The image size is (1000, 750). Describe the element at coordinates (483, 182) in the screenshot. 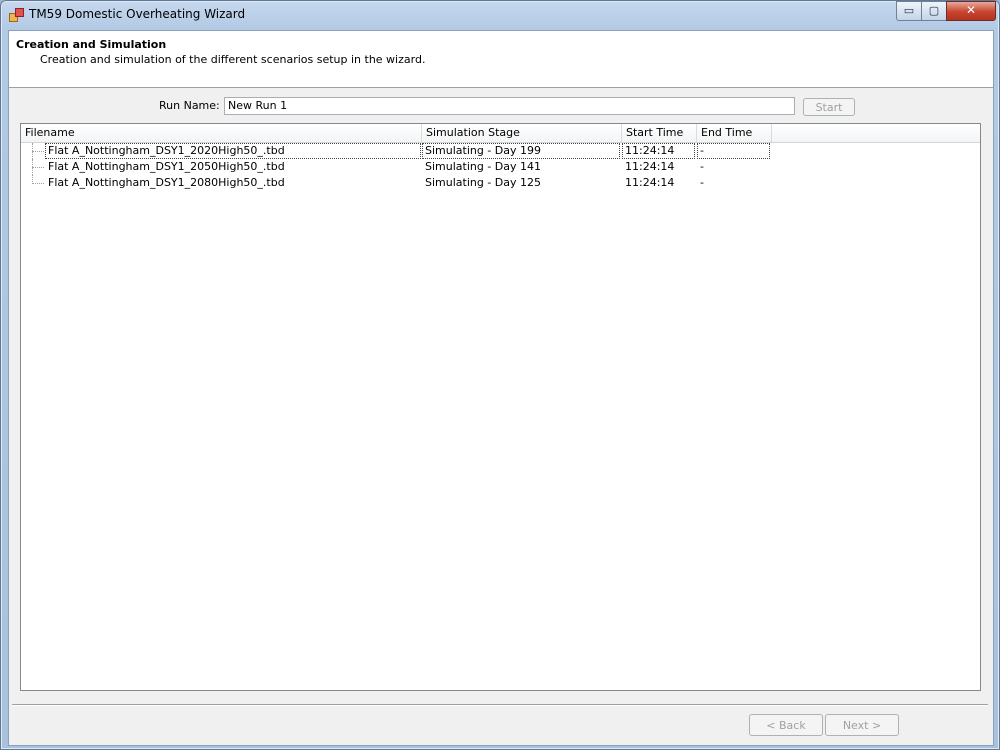

I see `stage-cell: Simulating - Day 125` at that location.